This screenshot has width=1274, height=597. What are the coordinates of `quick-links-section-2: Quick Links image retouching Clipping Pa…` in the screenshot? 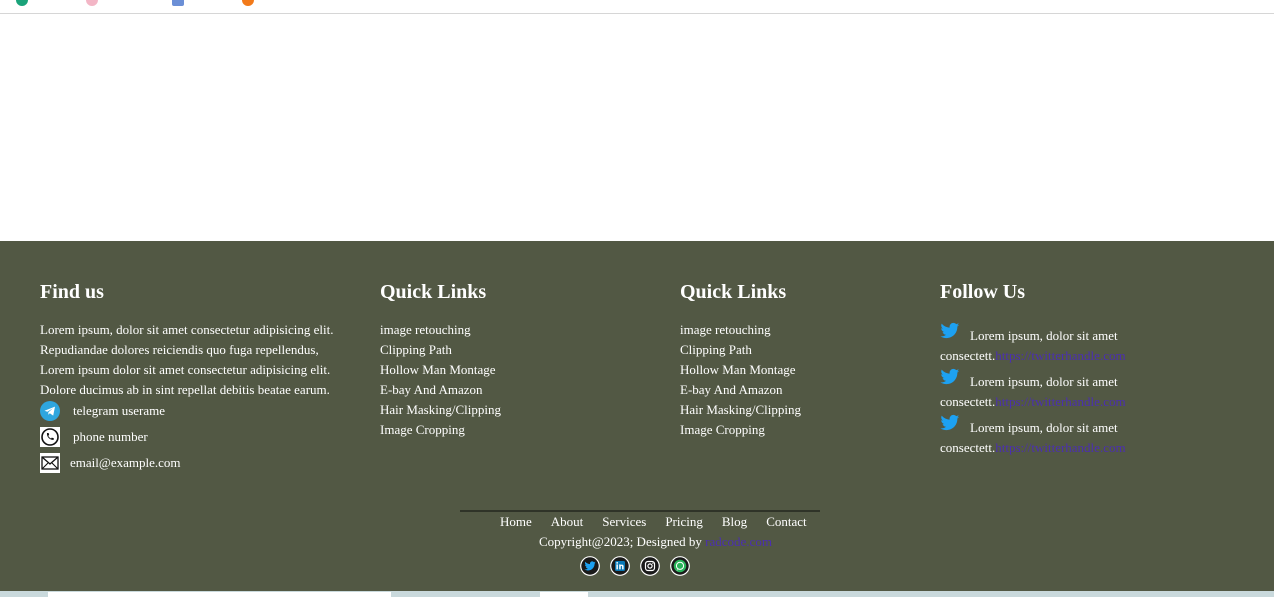 It's located at (800, 361).